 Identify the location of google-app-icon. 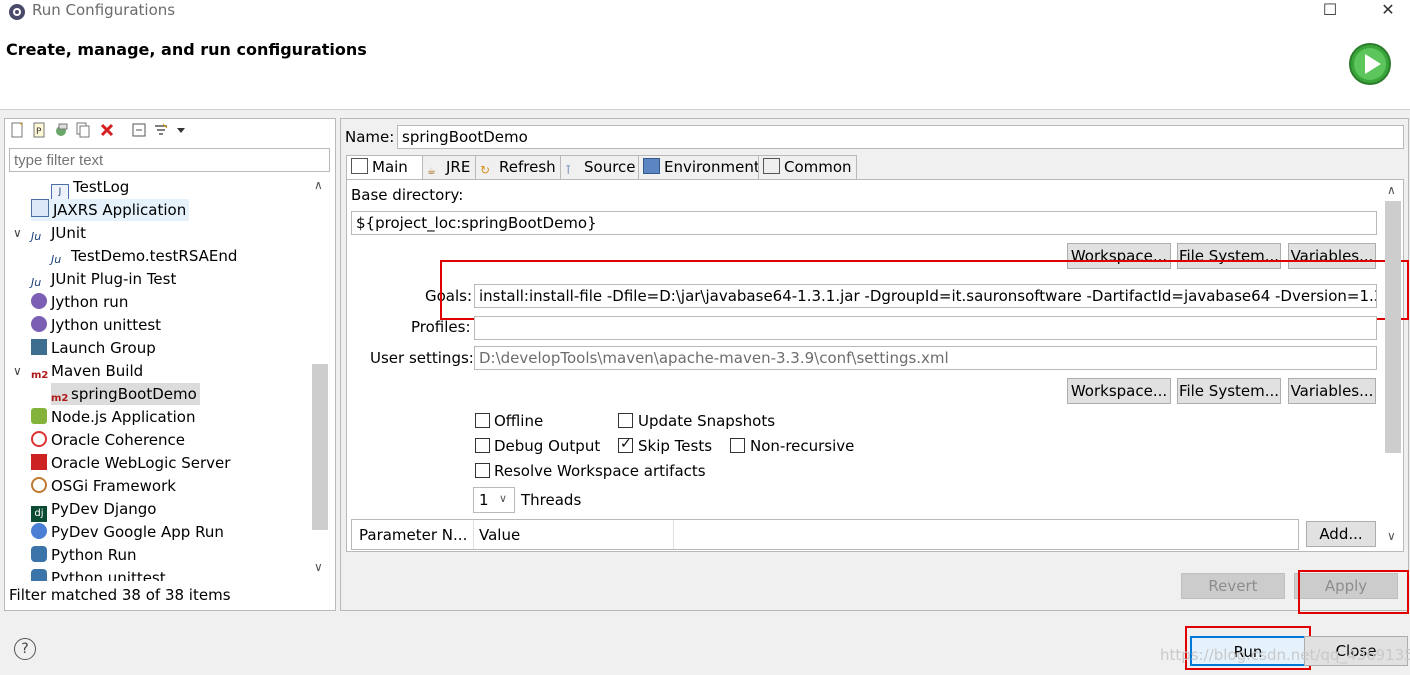
(39, 531).